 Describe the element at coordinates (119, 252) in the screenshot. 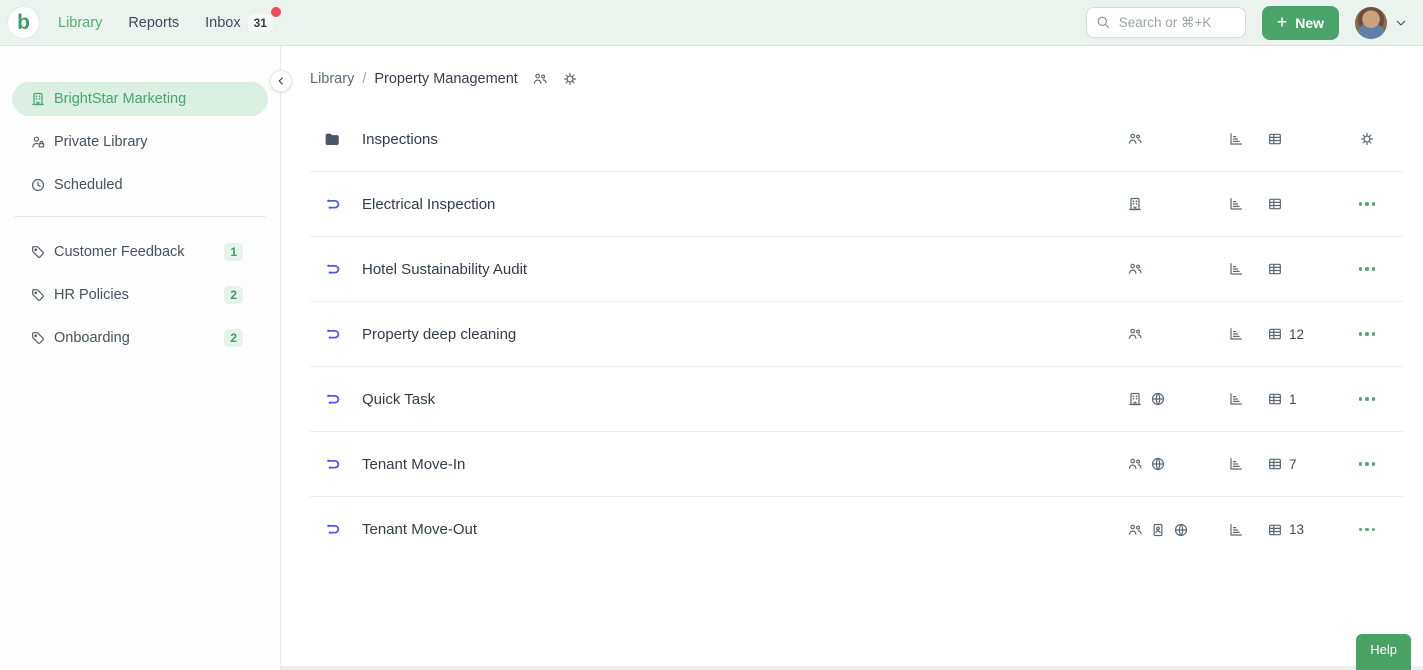

I see `tag-label: Customer Feedback` at that location.